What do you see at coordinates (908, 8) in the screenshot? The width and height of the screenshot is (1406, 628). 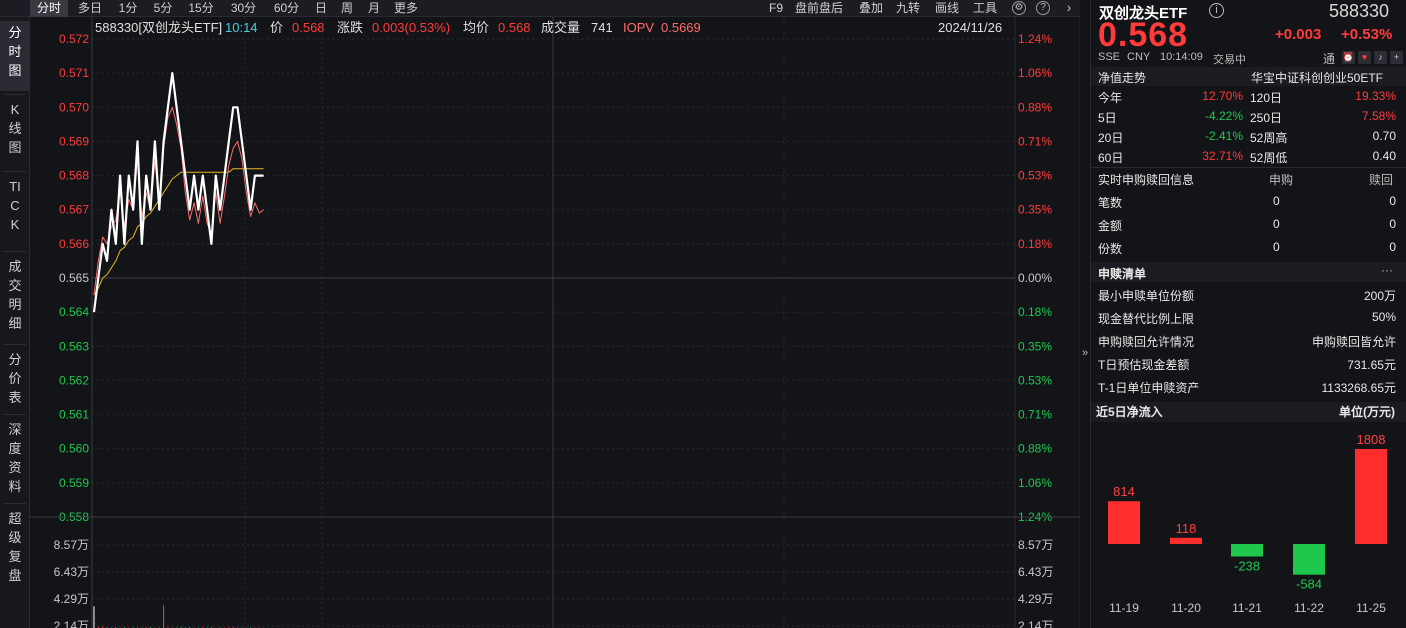 I see `toolbar-jiuzhuan-button: 九转` at bounding box center [908, 8].